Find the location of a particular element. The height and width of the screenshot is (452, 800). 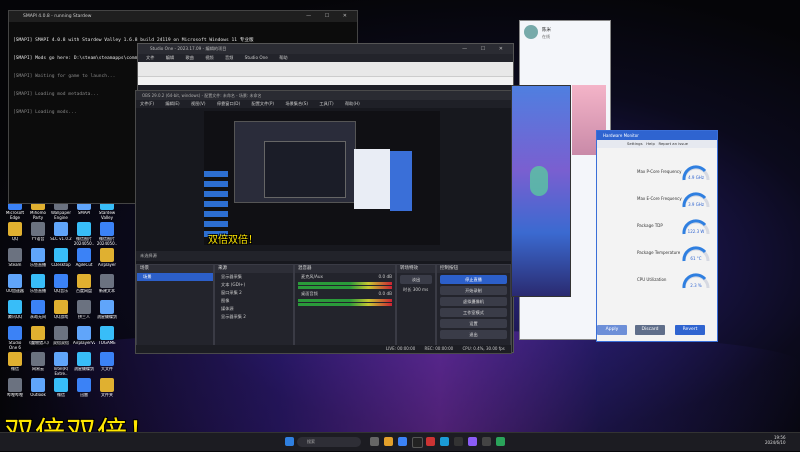

studio-taskbar-icon is located at coordinates (472, 441).